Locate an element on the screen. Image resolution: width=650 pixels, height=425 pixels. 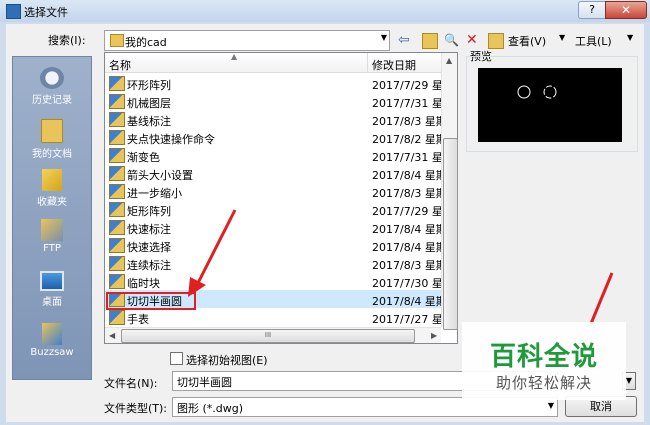
place-label: FTP is located at coordinates (52, 248).